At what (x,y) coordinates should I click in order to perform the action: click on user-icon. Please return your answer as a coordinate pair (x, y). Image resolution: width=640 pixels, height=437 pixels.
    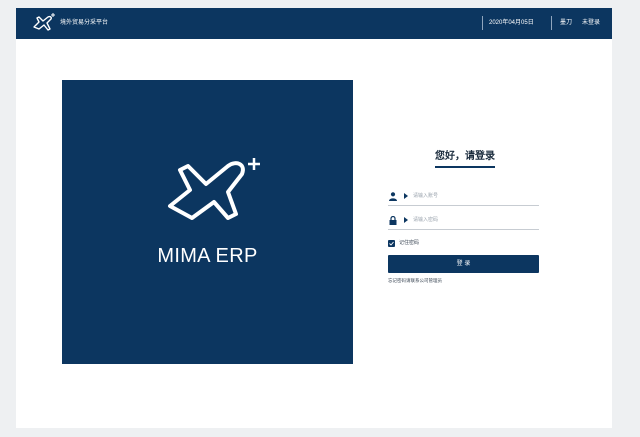
    Looking at the image, I should click on (393, 196).